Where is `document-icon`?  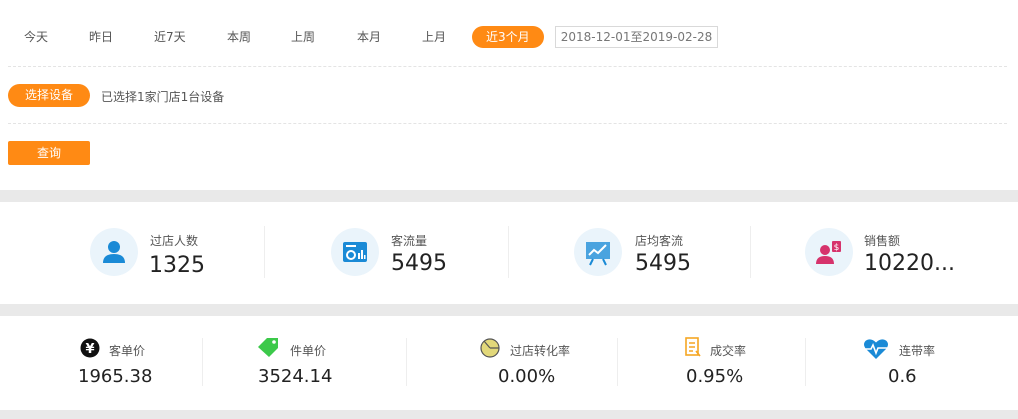
document-icon is located at coordinates (693, 347).